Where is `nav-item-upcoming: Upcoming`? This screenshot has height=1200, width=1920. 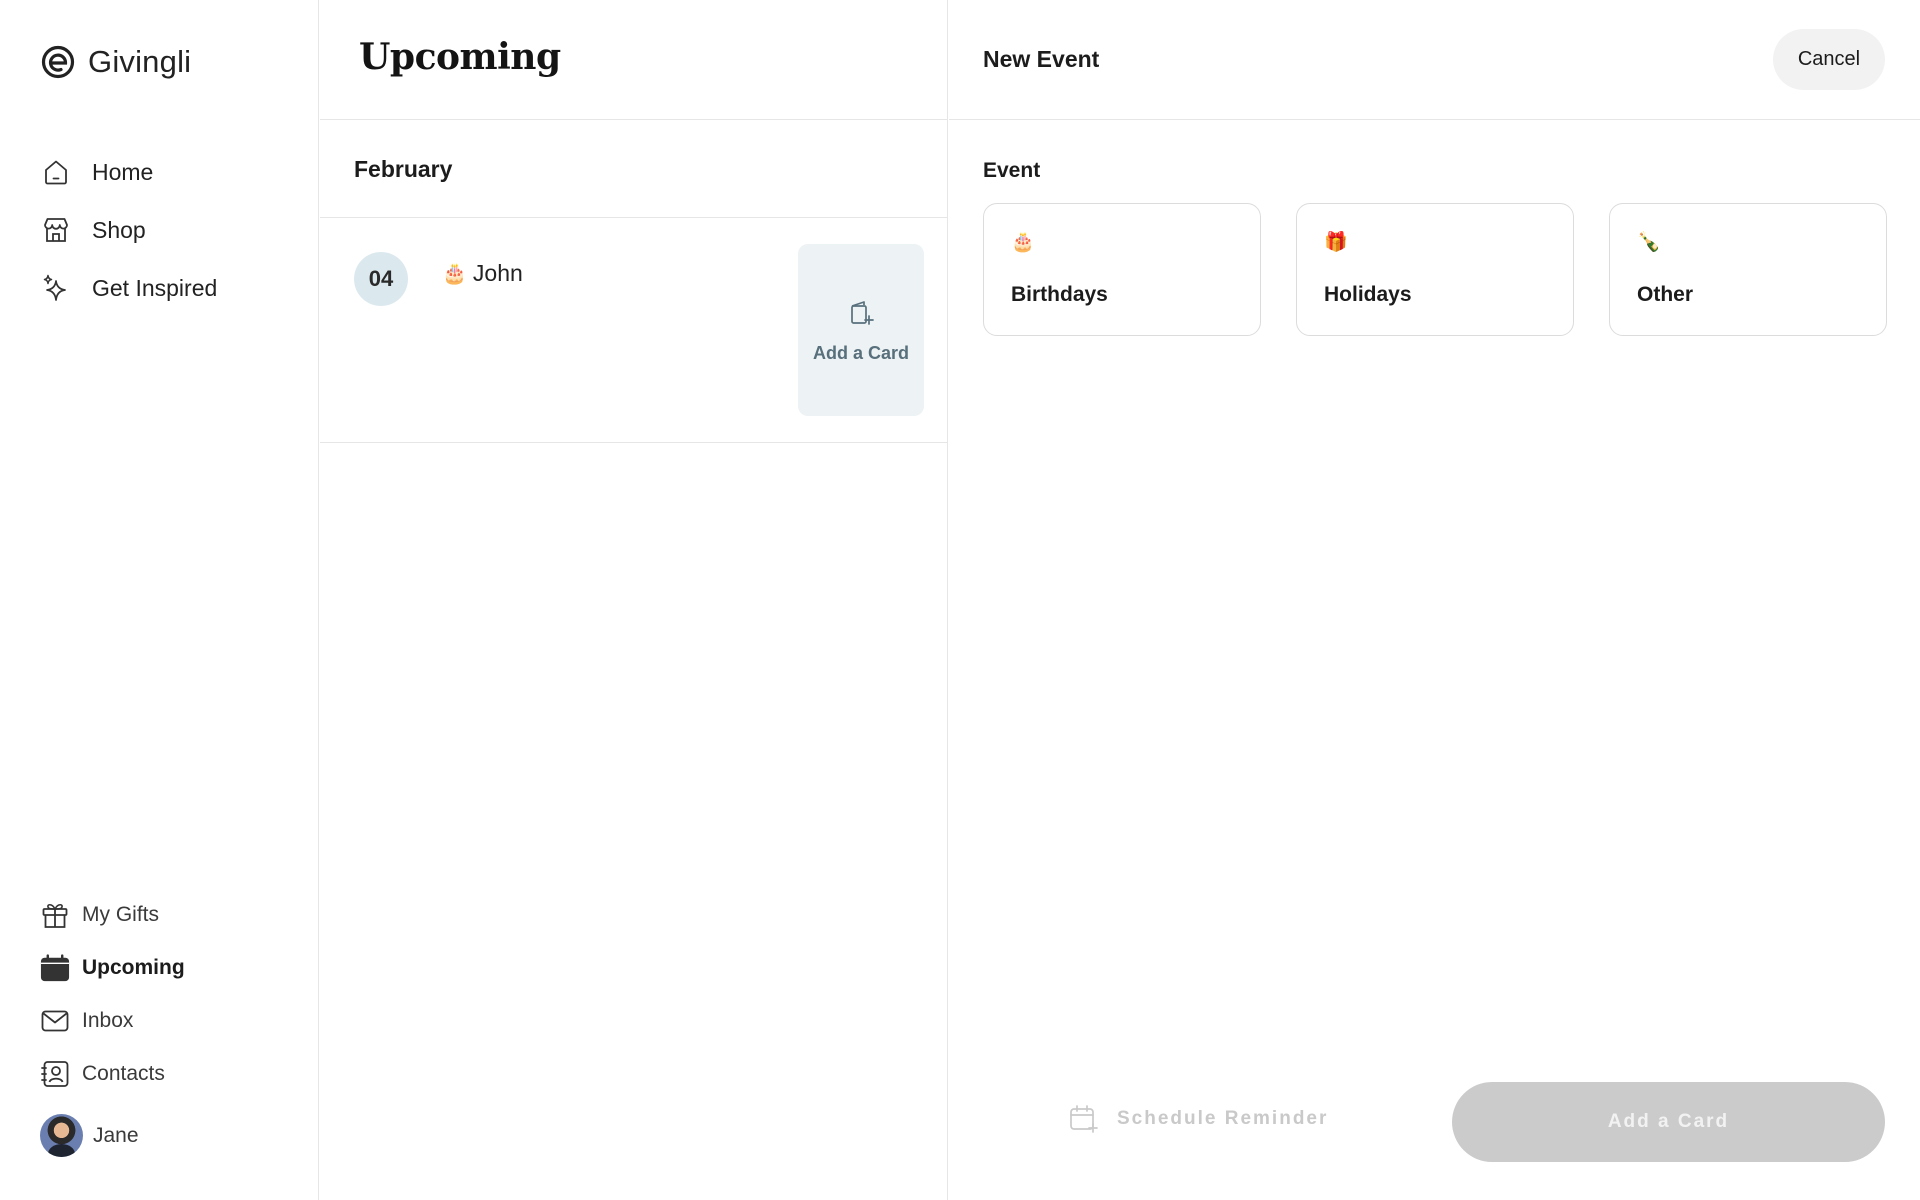 nav-item-upcoming: Upcoming is located at coordinates (112, 968).